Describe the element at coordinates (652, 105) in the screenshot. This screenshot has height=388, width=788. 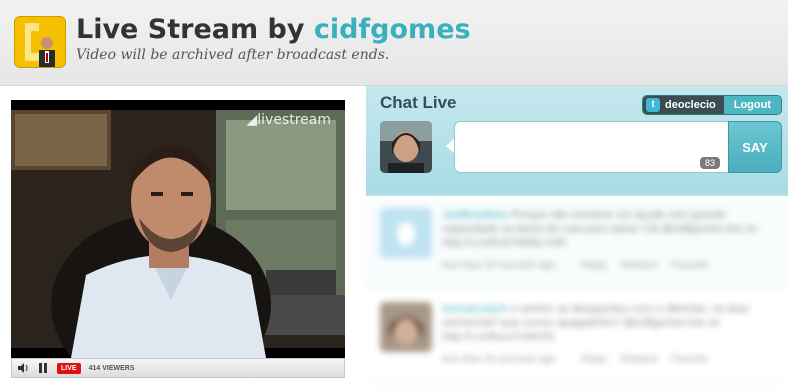
I see `twitter-icon: t` at that location.